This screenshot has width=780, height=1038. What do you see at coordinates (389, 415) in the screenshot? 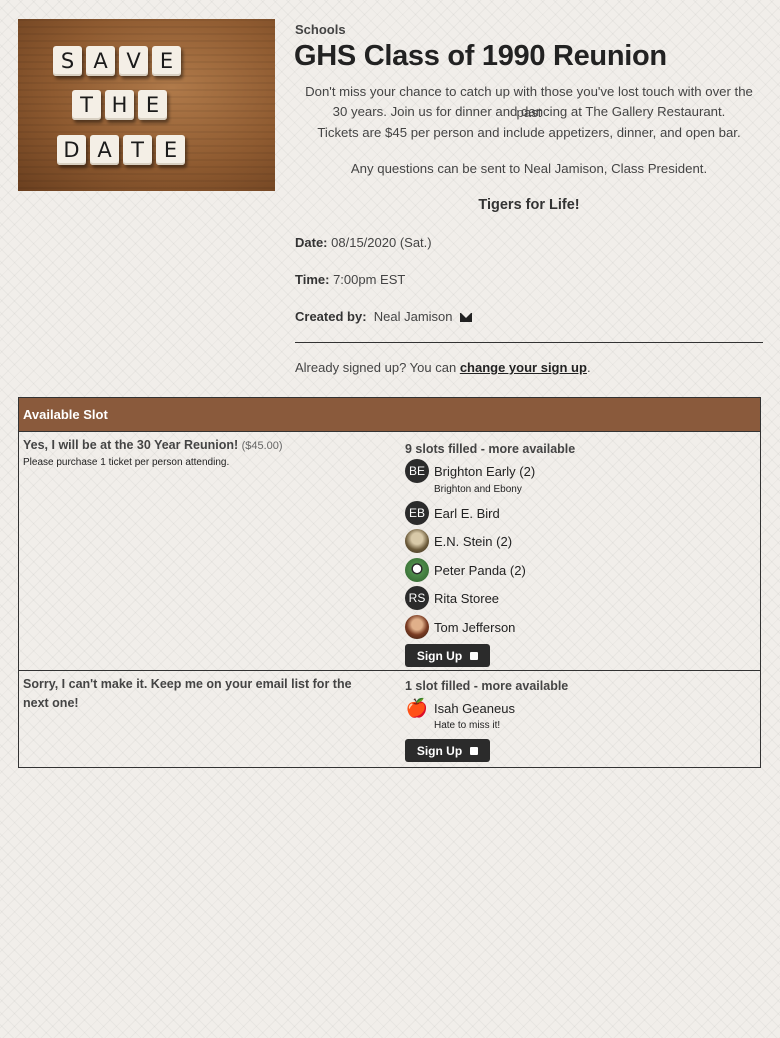
I see `table-header: Available Slot` at bounding box center [389, 415].